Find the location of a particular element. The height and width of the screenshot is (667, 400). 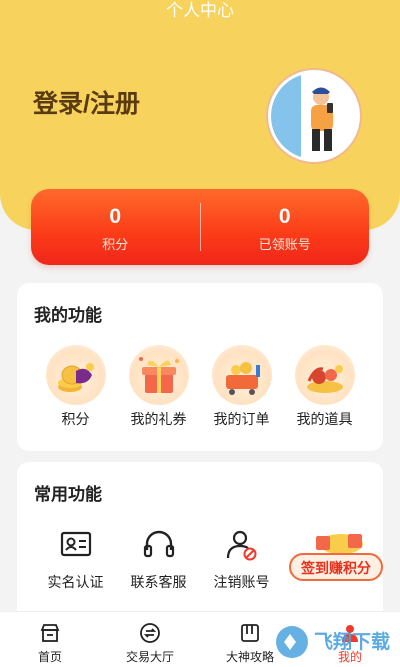

avatar is located at coordinates (314, 116).